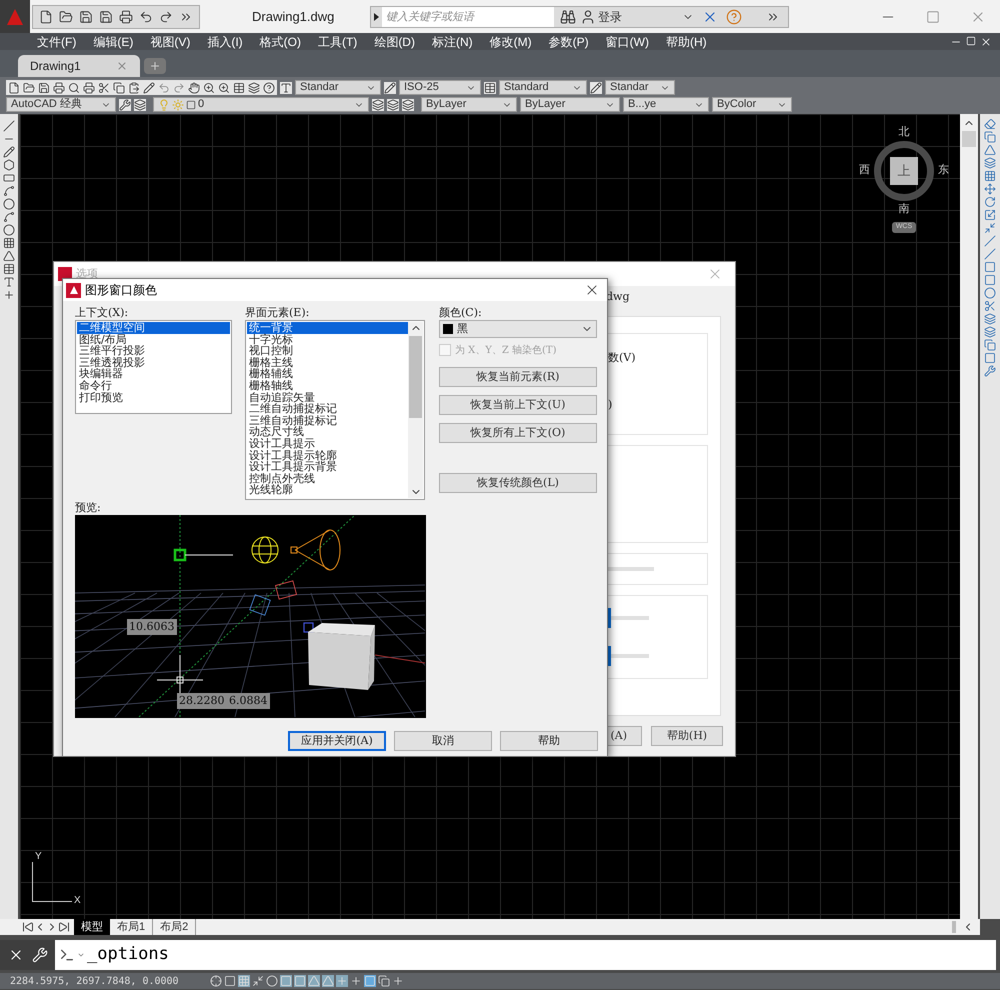 The image size is (1000, 990). Describe the element at coordinates (269, 88) in the screenshot. I see `help-icon` at that location.